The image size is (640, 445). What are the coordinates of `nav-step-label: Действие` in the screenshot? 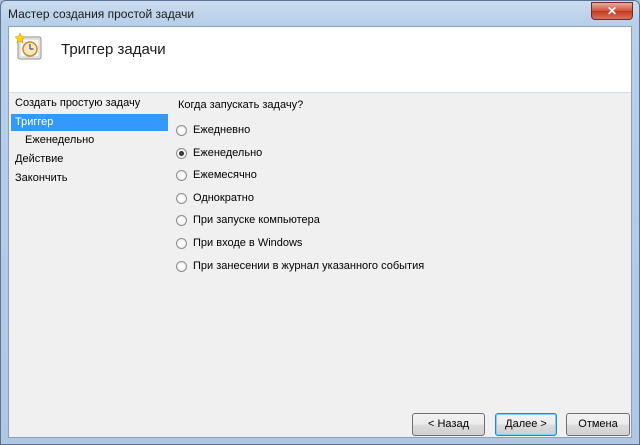 It's located at (39, 159).